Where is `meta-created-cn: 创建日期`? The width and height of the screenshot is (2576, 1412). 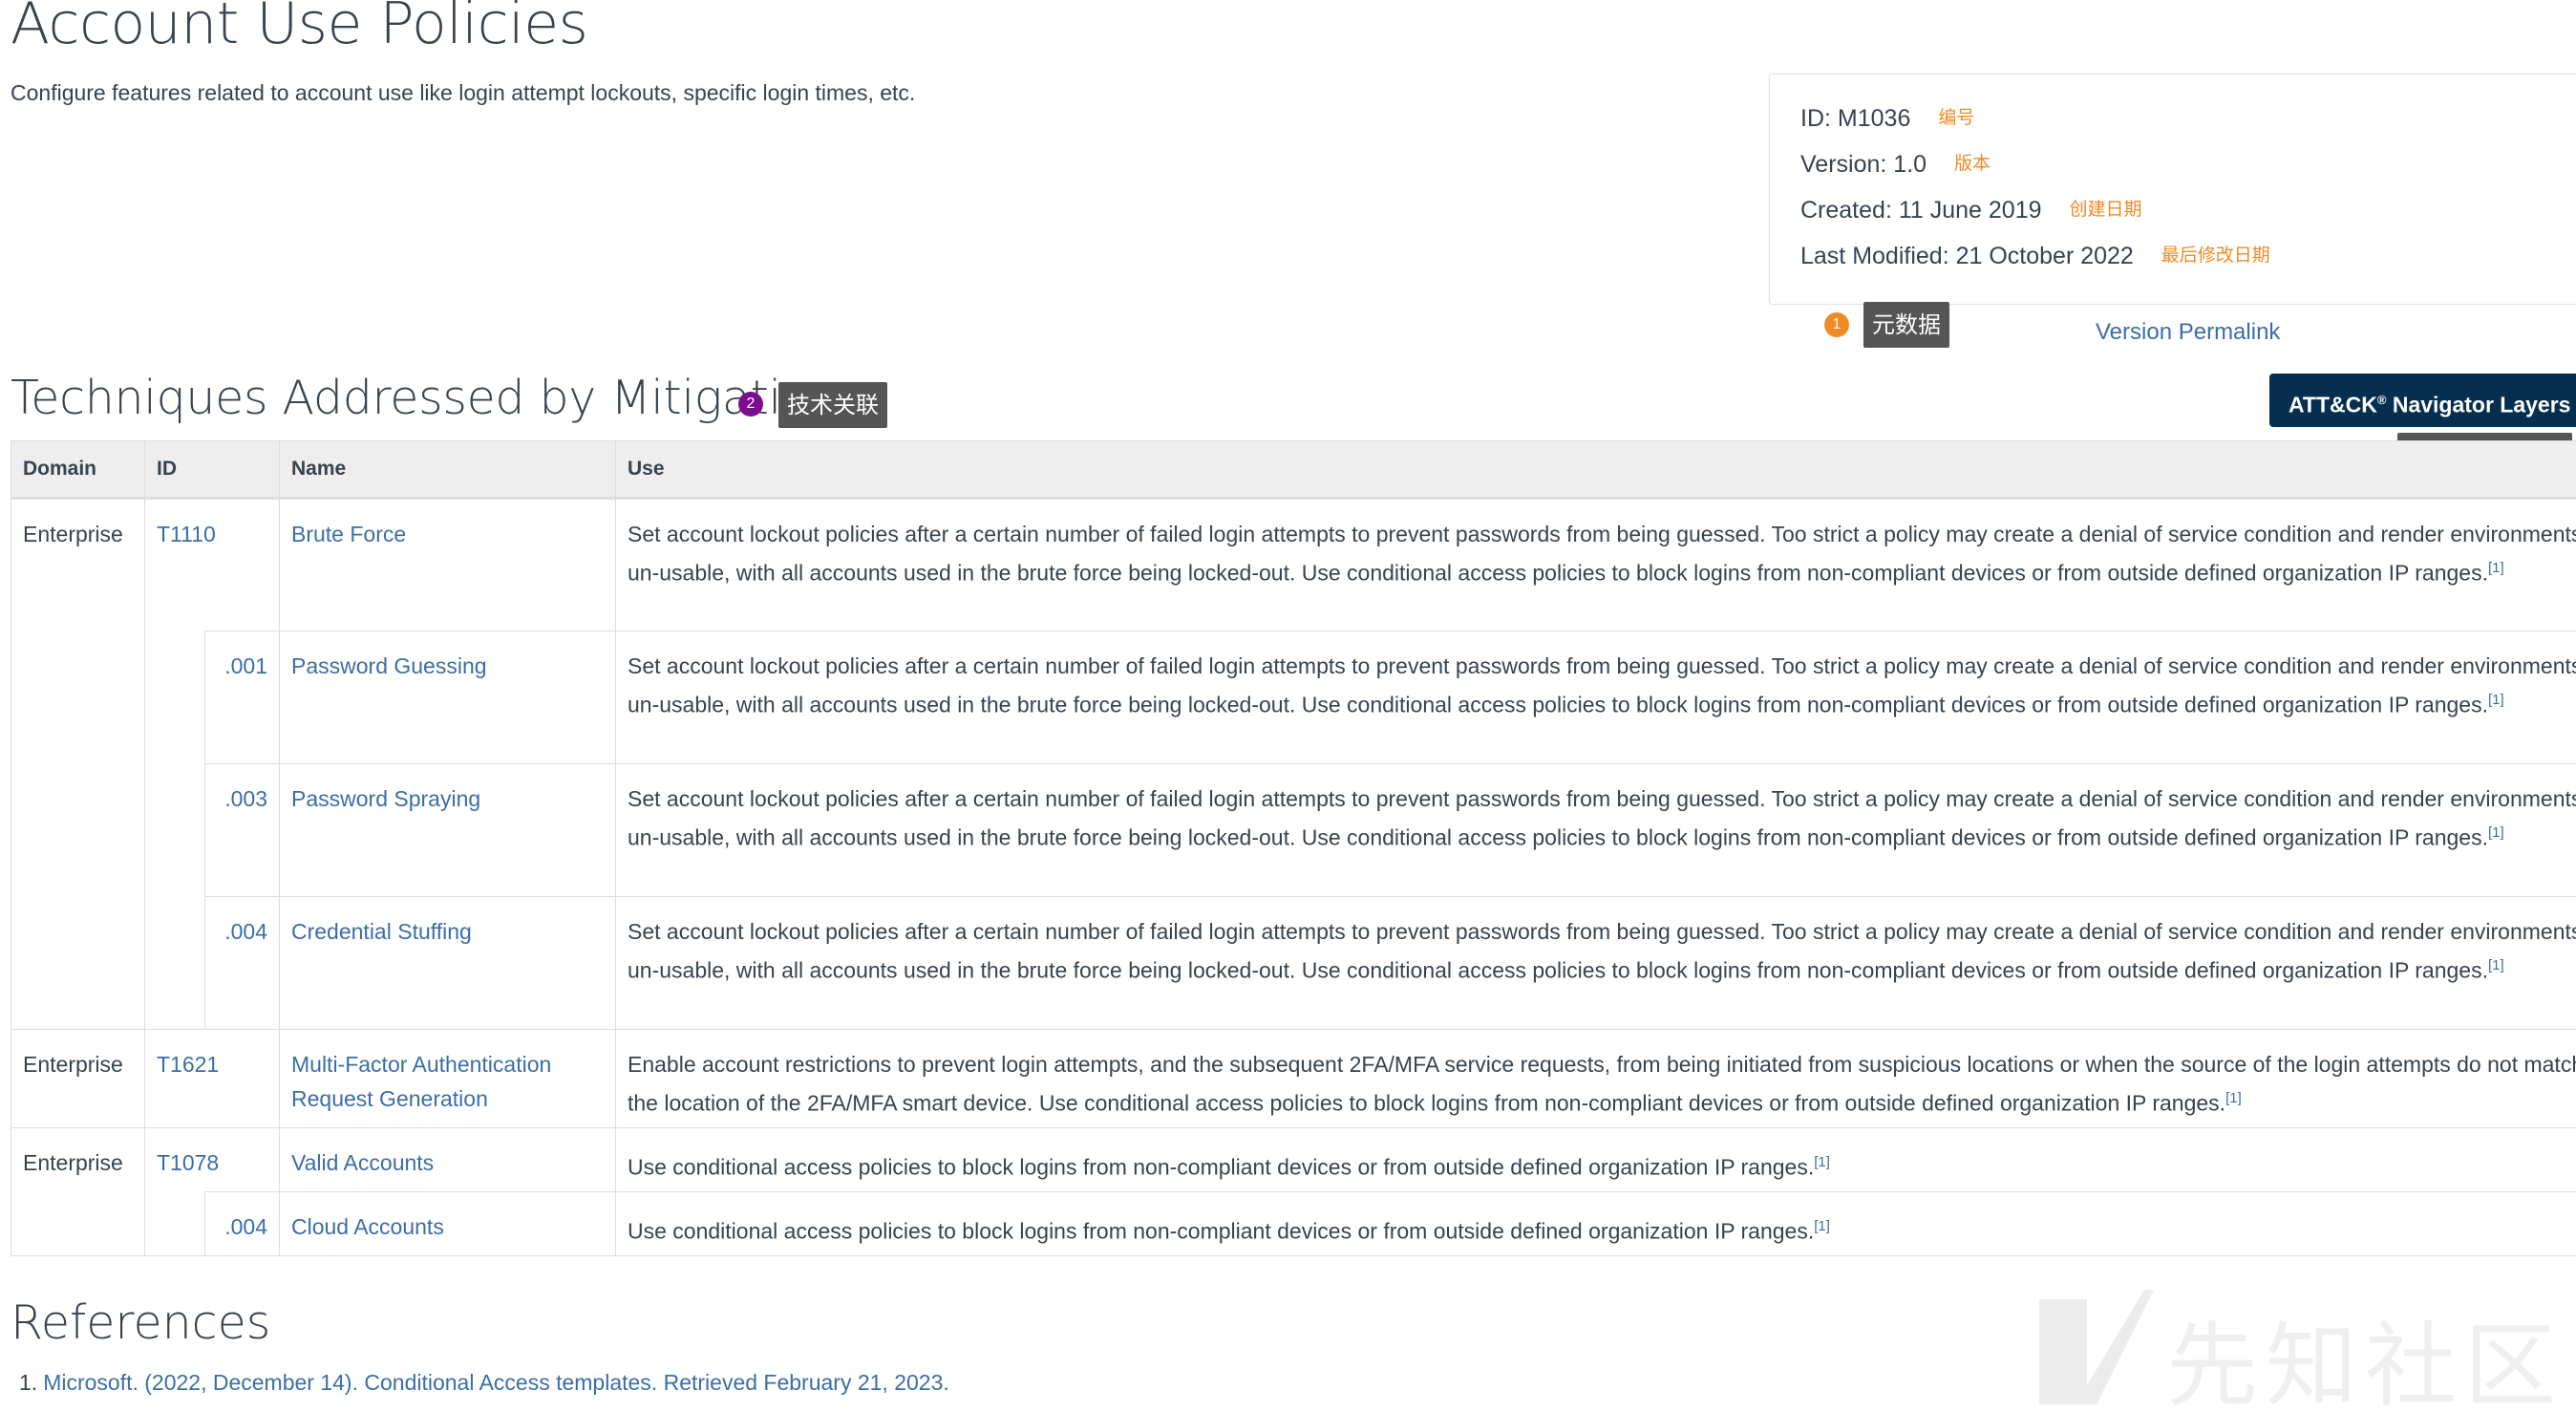
meta-created-cn: 创建日期 is located at coordinates (2105, 210).